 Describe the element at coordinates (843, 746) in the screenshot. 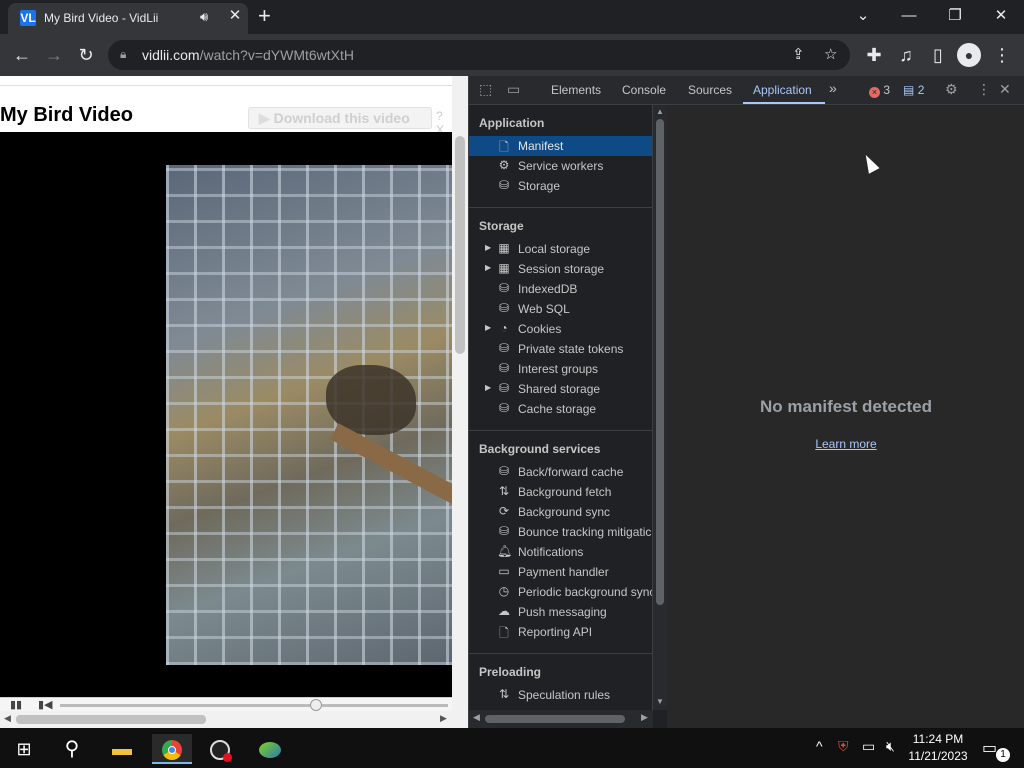

I see `security-shield-icon: ⛨` at that location.